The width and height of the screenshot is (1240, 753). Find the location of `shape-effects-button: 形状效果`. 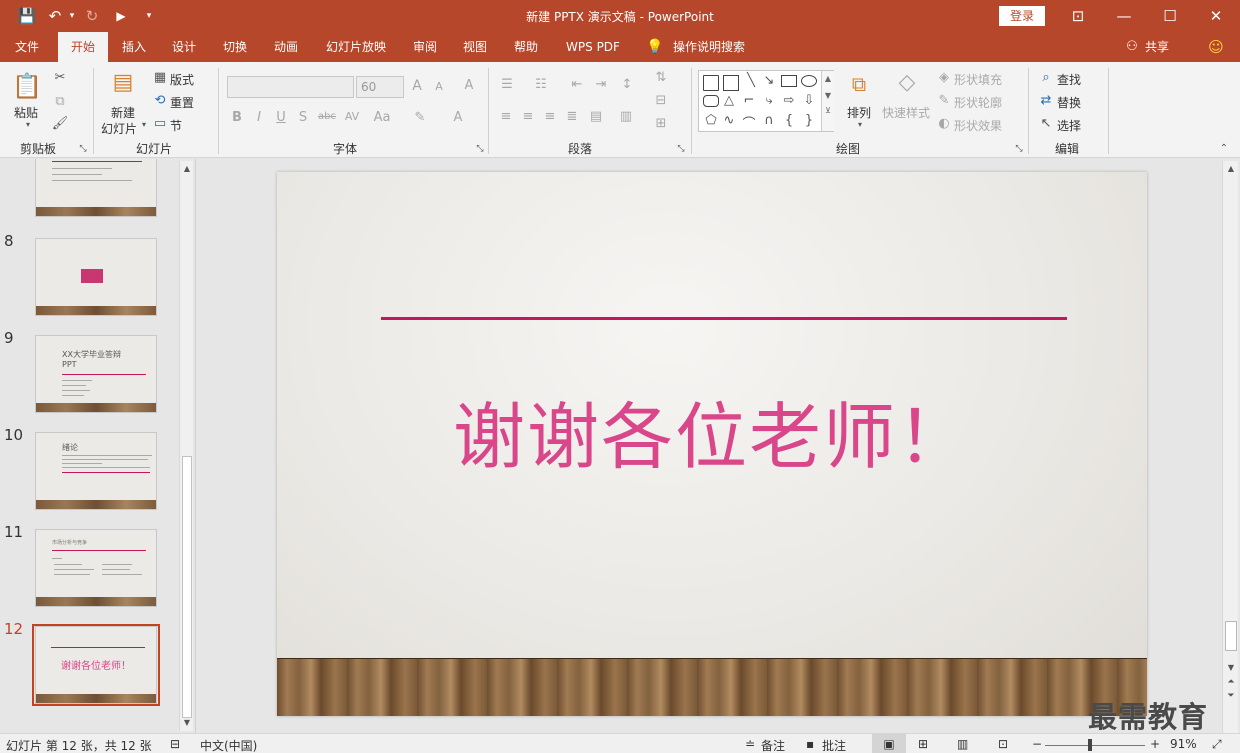

shape-effects-button: 形状效果 is located at coordinates (978, 125).